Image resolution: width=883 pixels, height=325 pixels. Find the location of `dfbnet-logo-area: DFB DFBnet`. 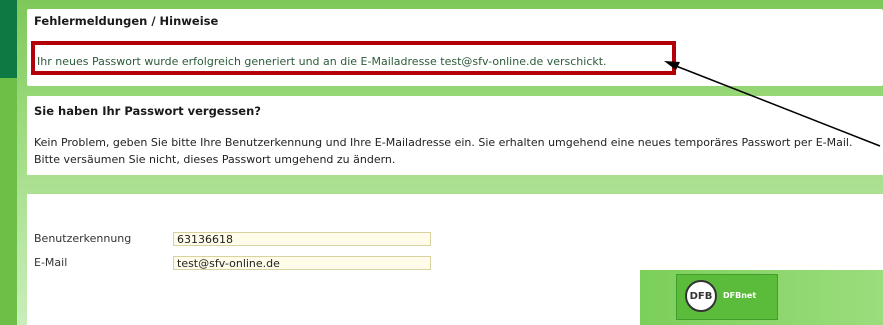

dfbnet-logo-area: DFB DFBnet is located at coordinates (761, 297).